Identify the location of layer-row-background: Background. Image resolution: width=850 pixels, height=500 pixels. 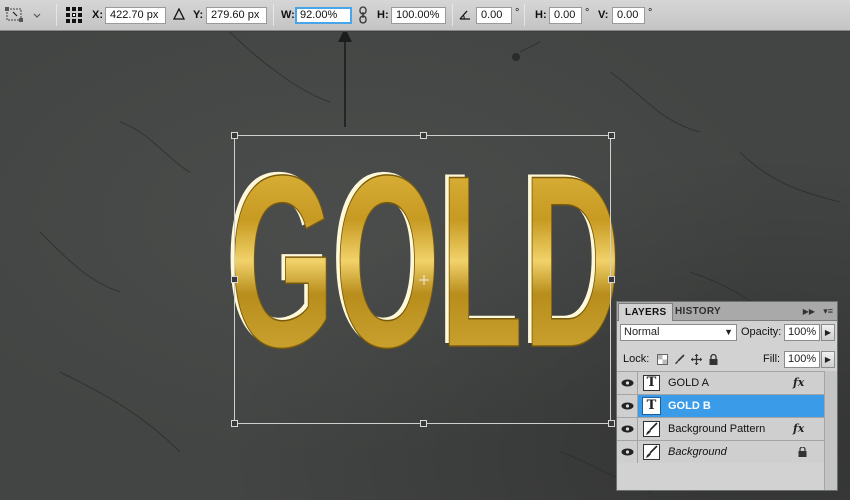
(727, 451).